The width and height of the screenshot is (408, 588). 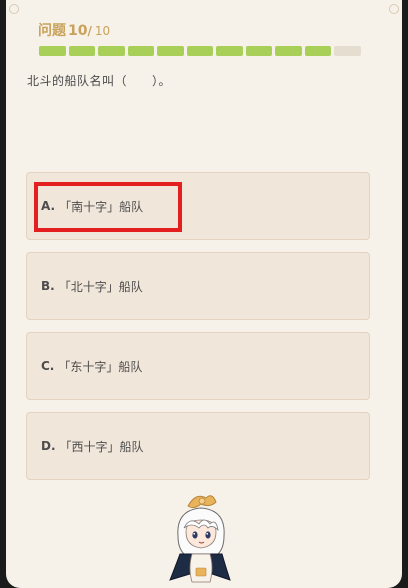 What do you see at coordinates (48, 206) in the screenshot?
I see `option-key: A.` at bounding box center [48, 206].